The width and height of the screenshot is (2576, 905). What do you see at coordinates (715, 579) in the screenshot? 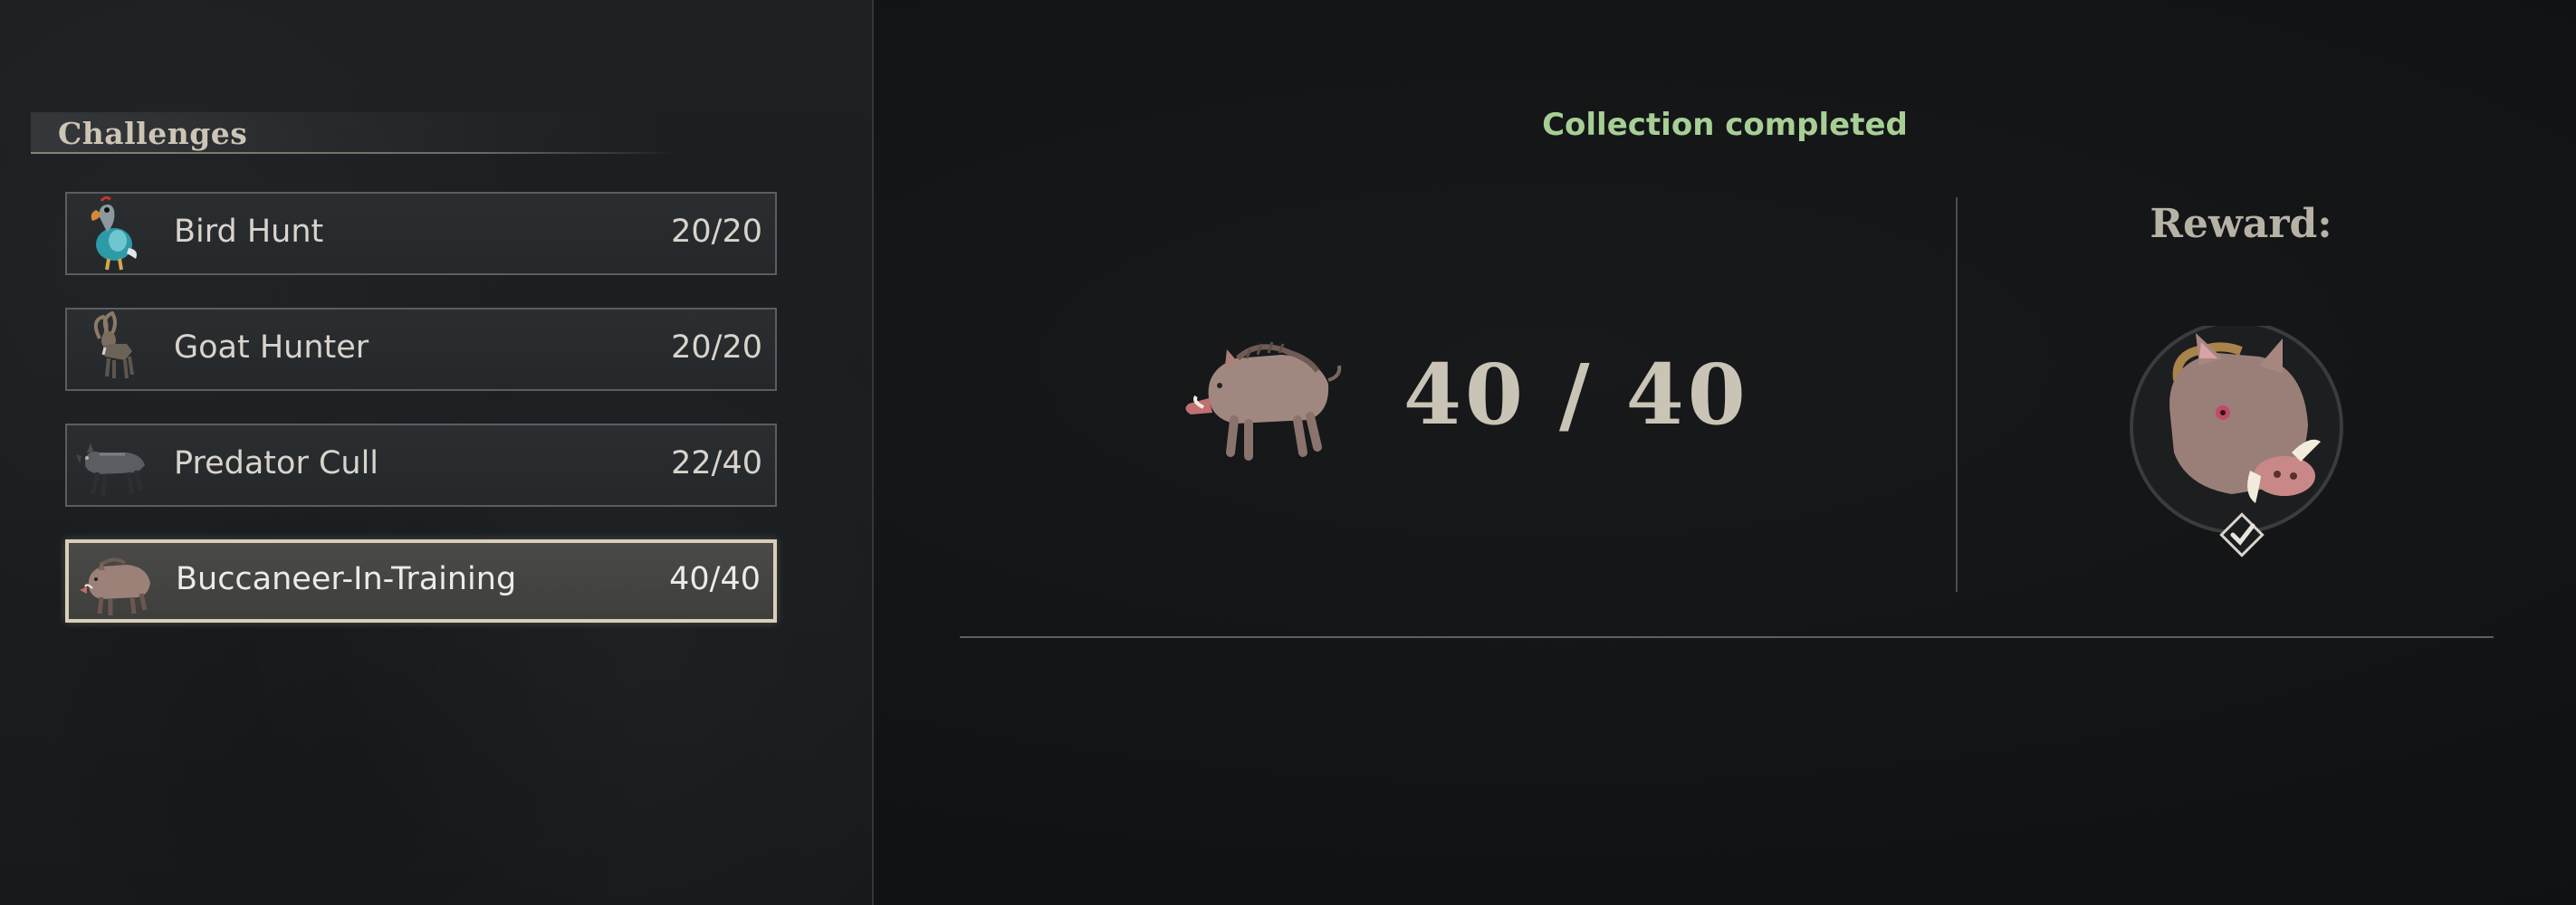
I see `challenge-count: 40/40` at bounding box center [715, 579].